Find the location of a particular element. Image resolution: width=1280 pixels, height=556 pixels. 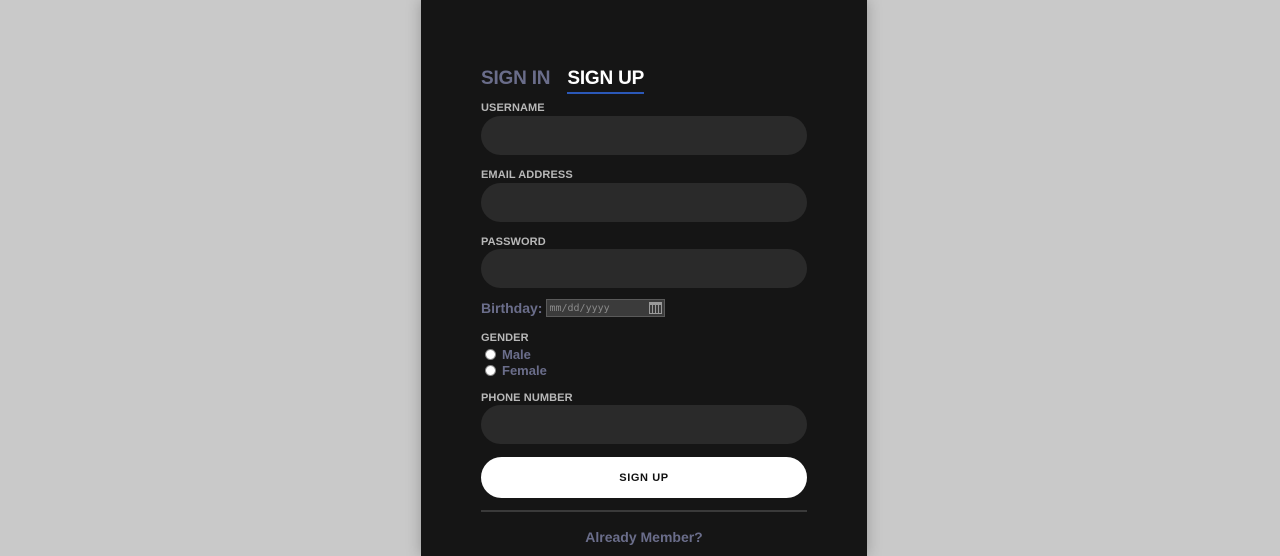

birthday-row: Birthday: mm/dd/yyyy is located at coordinates (573, 308).